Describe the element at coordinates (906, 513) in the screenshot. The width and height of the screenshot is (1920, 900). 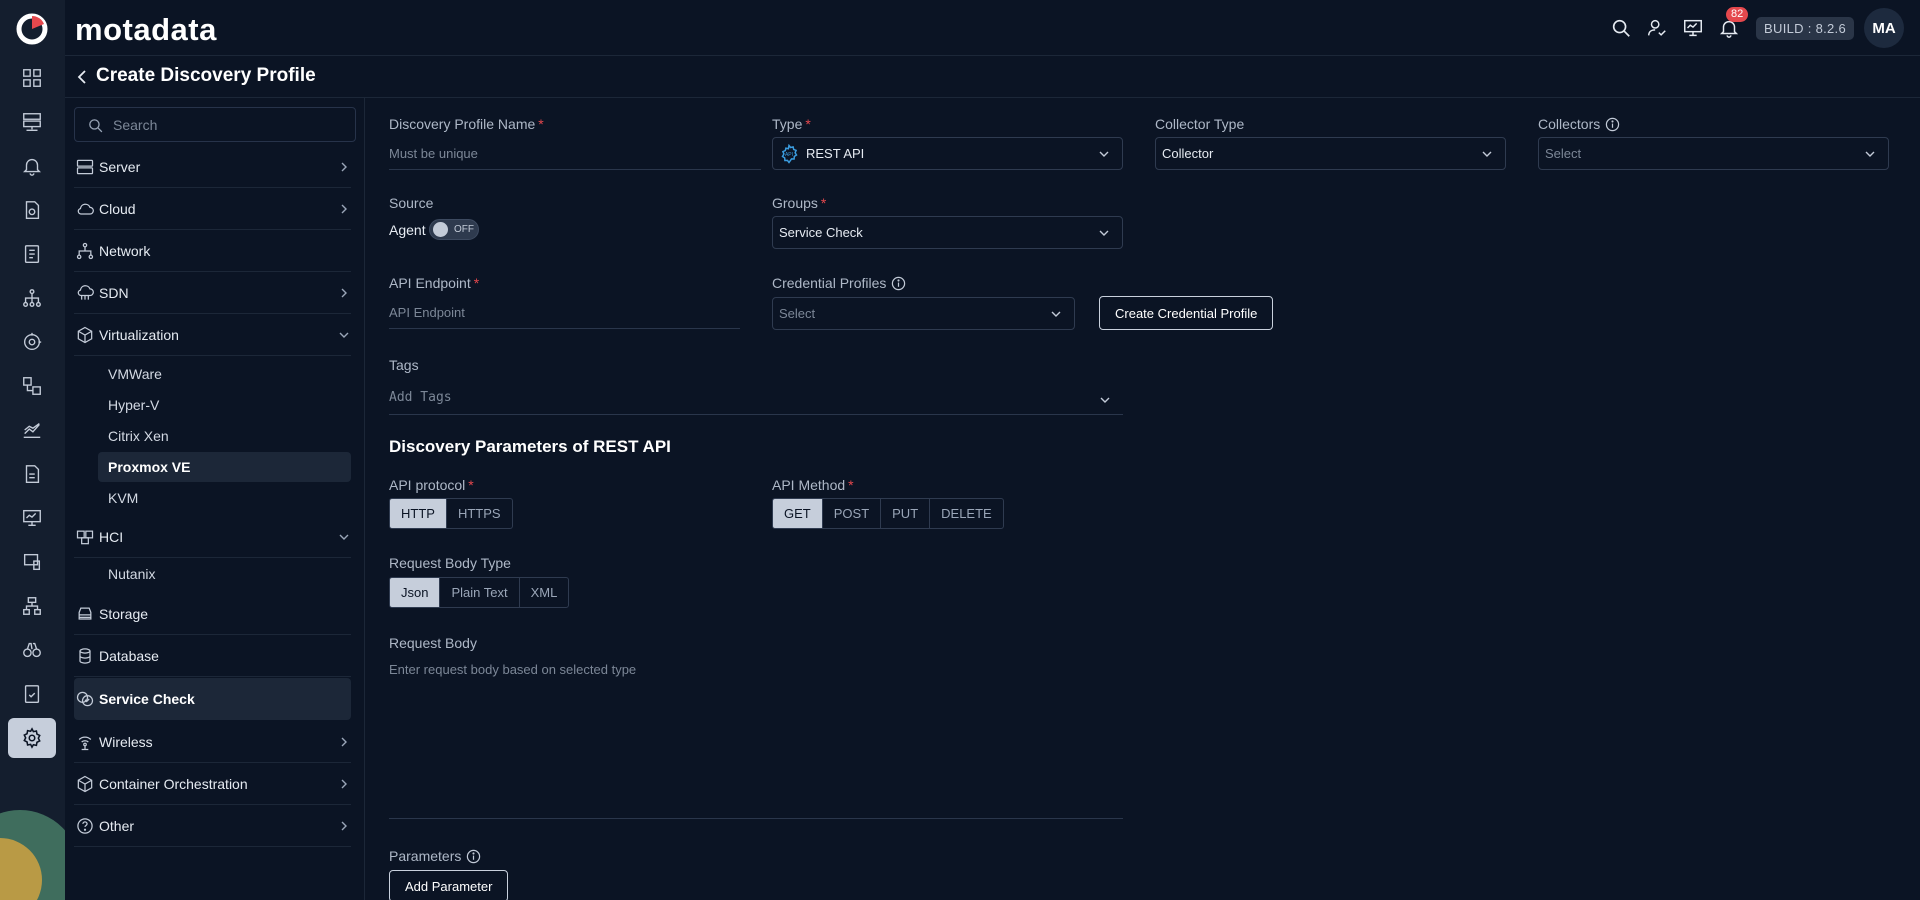
I see `method-put-option: PUT` at that location.